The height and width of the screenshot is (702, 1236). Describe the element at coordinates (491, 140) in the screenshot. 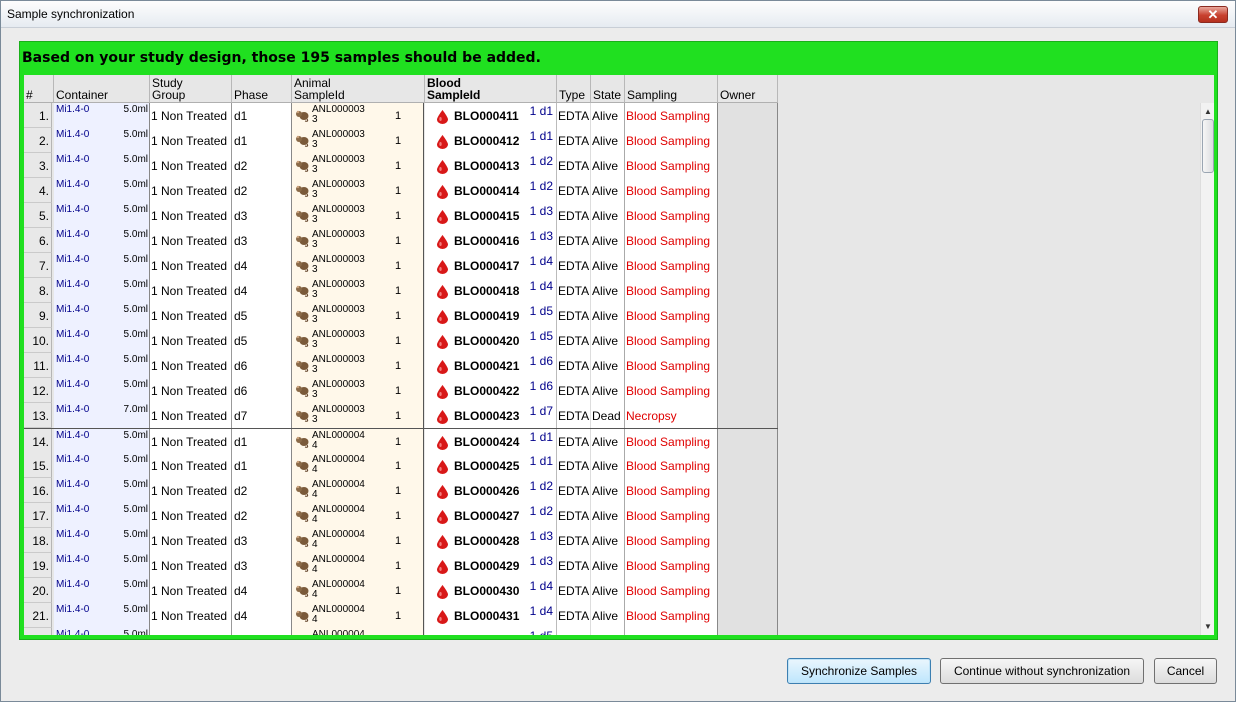

I see `blood-sample-cell: BLO000412 1 d1` at that location.